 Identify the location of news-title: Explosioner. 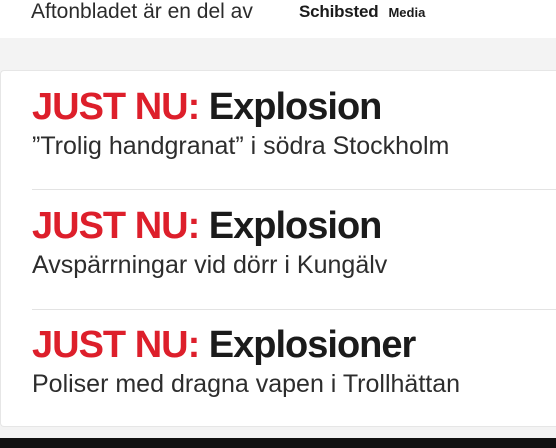
(312, 345).